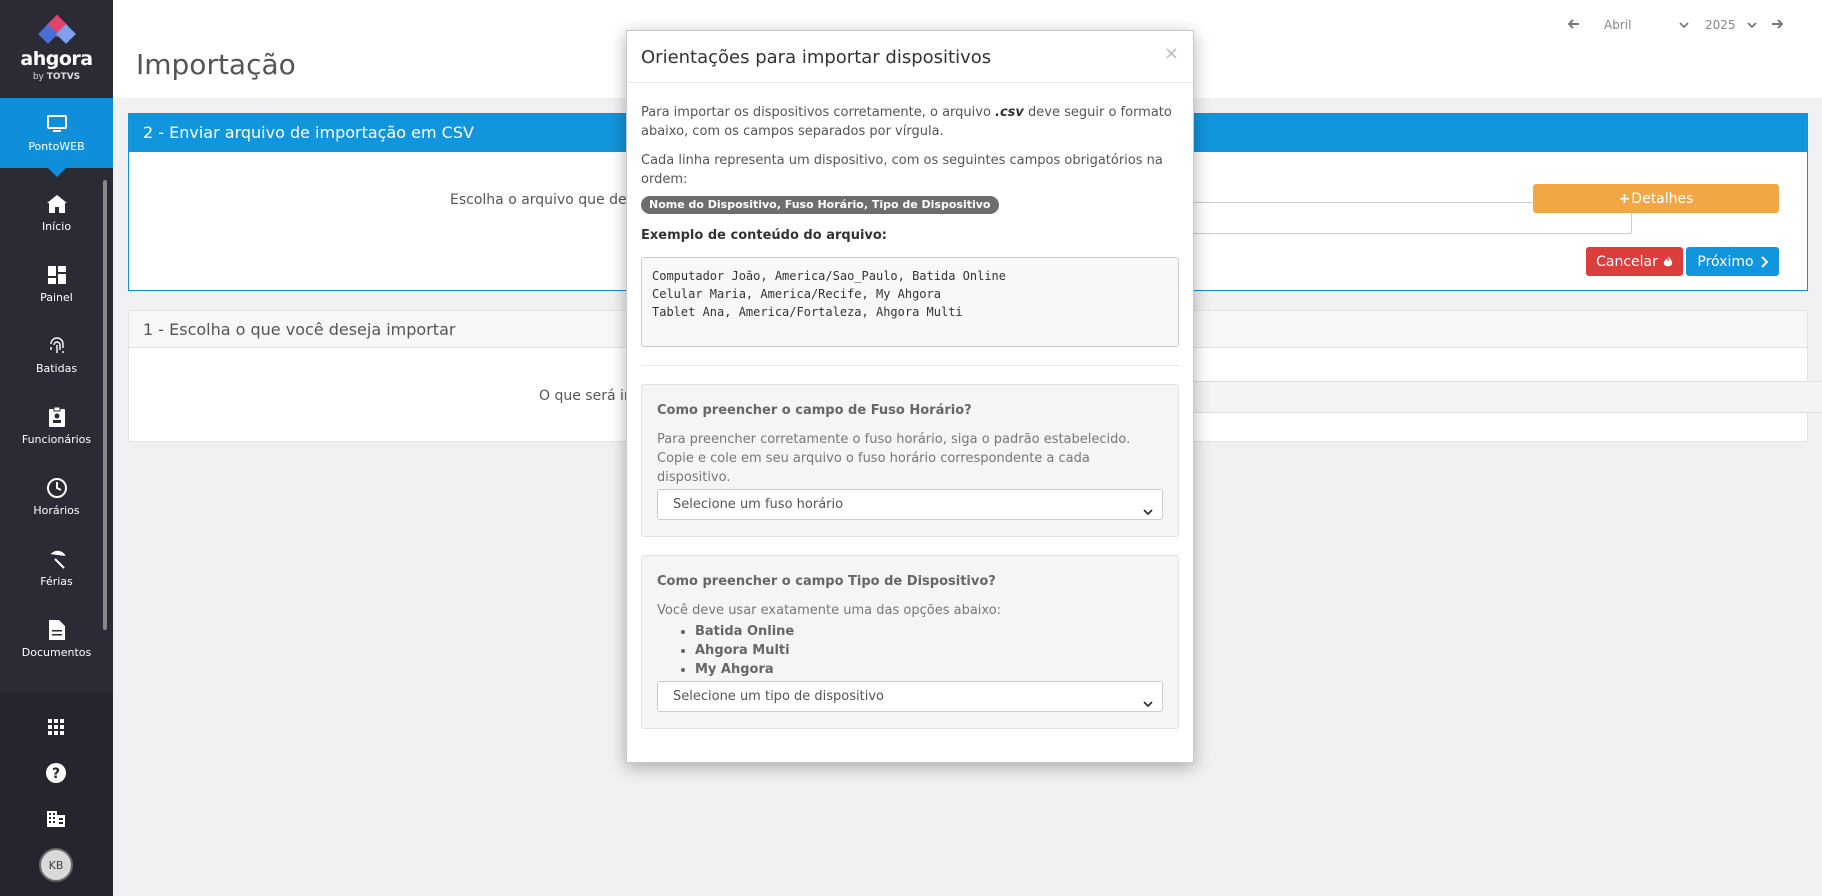 The image size is (1822, 896). Describe the element at coordinates (1777, 25) in the screenshot. I see `arrow-right-icon` at that location.